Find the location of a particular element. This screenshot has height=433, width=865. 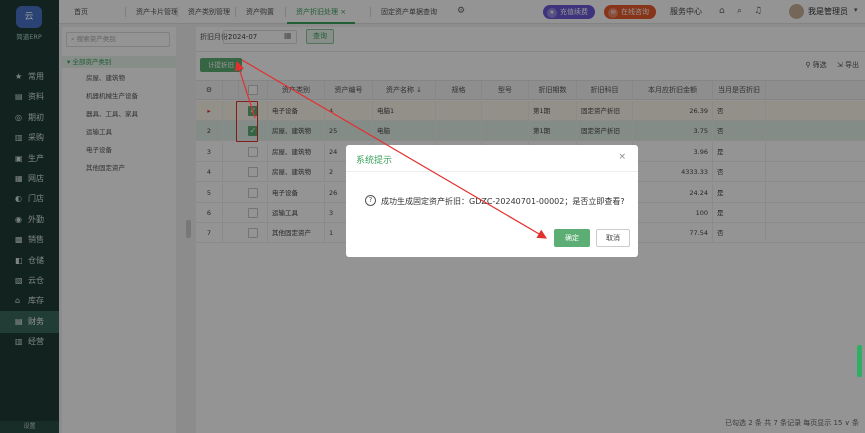

scroll-indicator is located at coordinates (859, 361).